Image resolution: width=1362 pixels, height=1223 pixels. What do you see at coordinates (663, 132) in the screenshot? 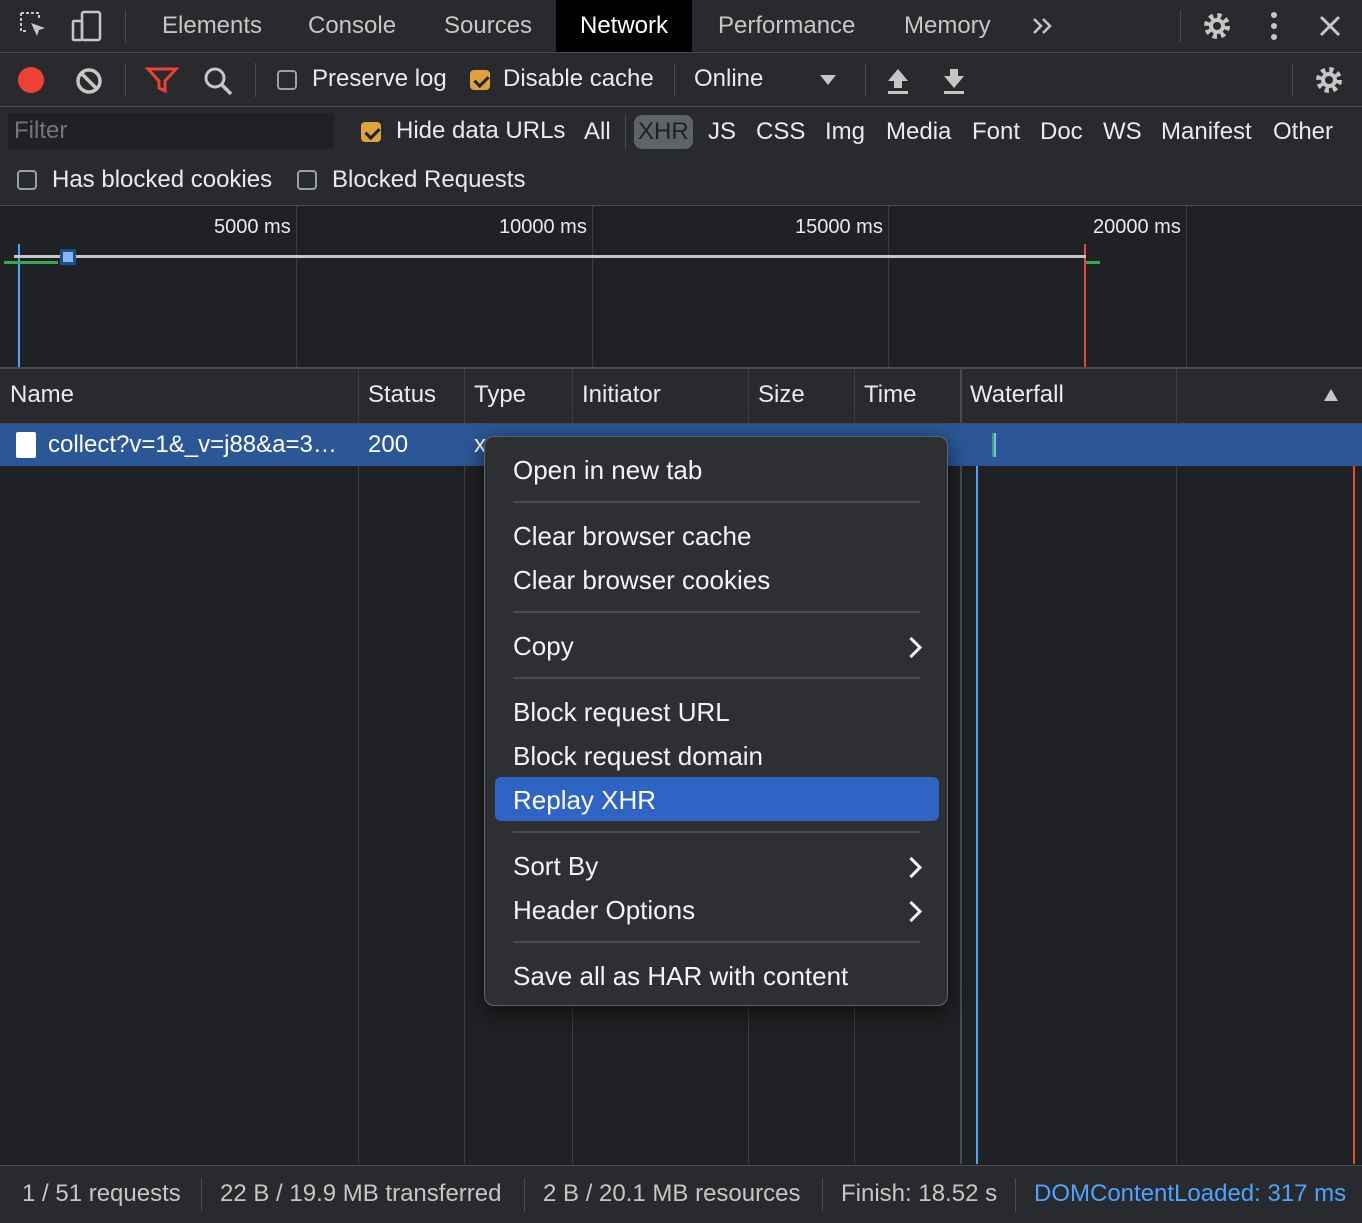
I see `type-filter-xhr: XHR` at bounding box center [663, 132].